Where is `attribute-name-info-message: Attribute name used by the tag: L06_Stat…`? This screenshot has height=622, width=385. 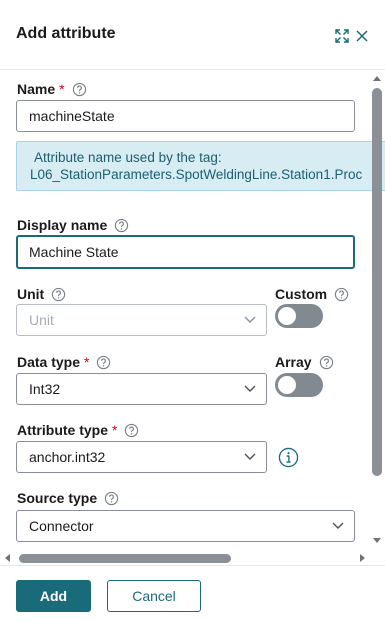
attribute-name-info-message: Attribute name used by the tag: L06_Stat… is located at coordinates (200, 166).